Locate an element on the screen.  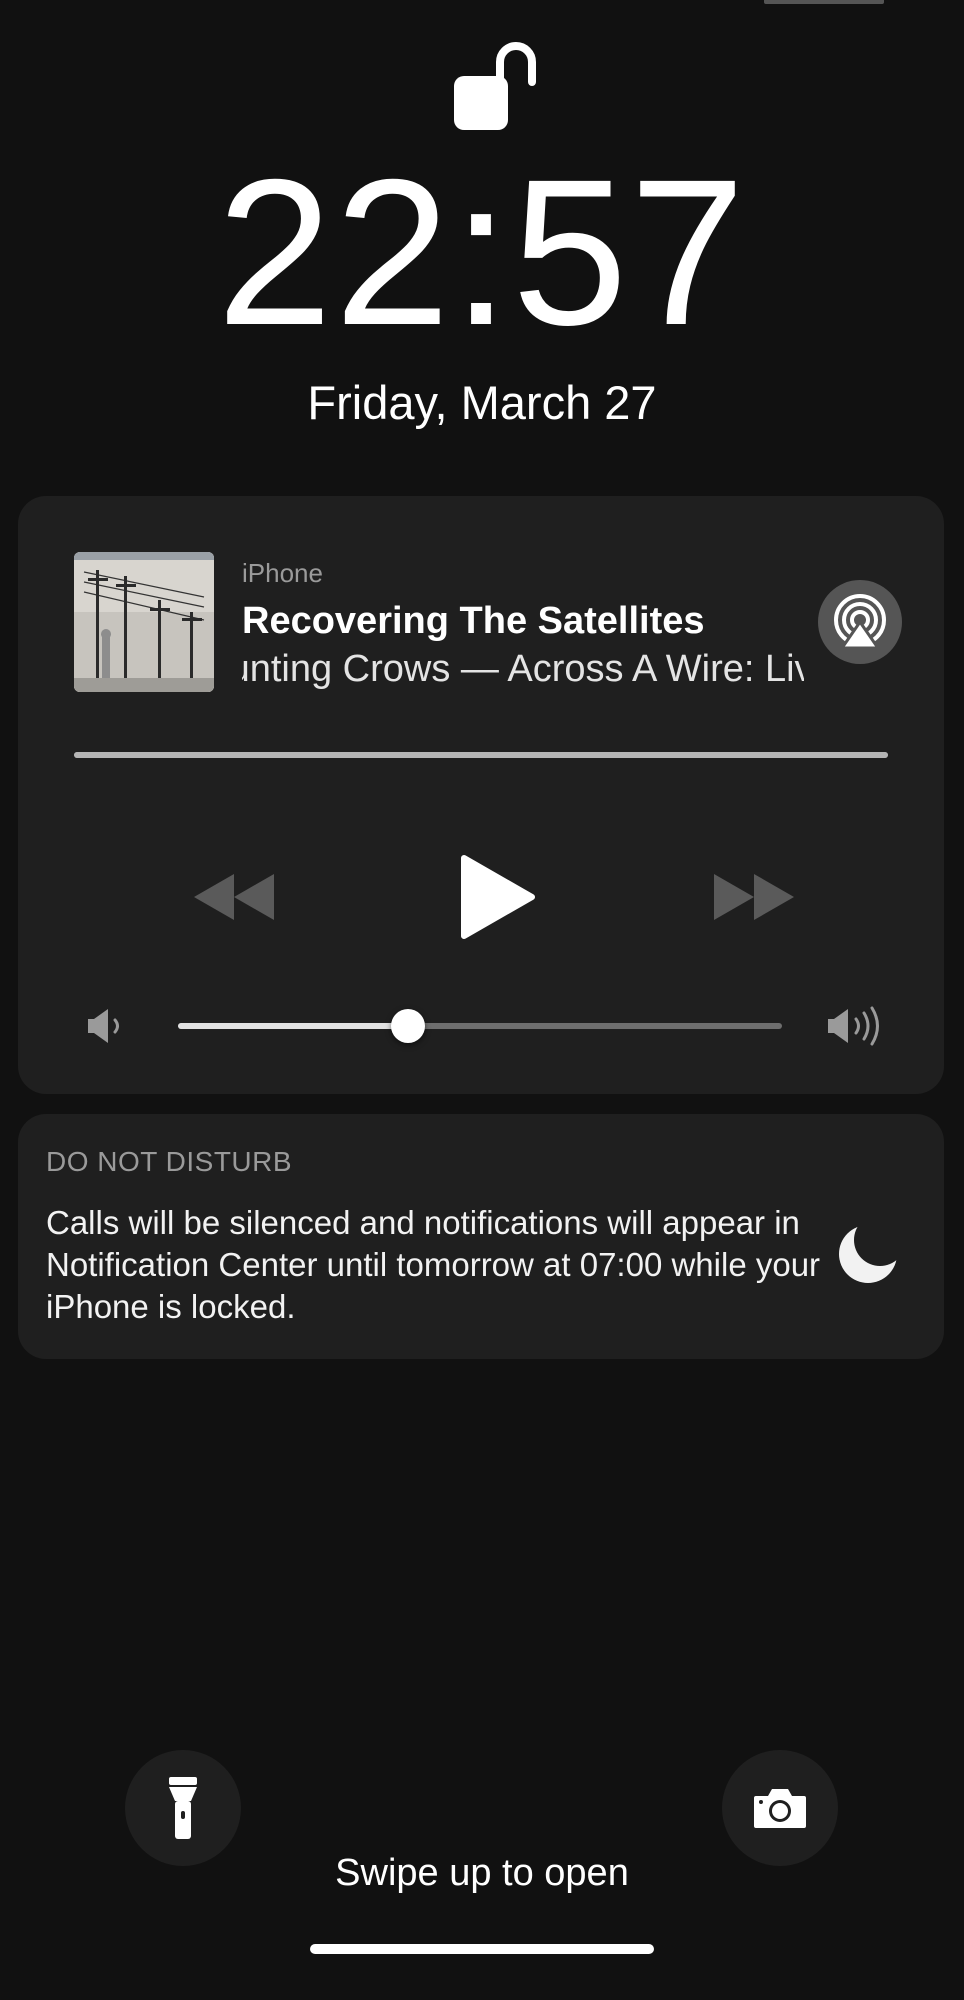
speaker-high-icon is located at coordinates (853, 1026).